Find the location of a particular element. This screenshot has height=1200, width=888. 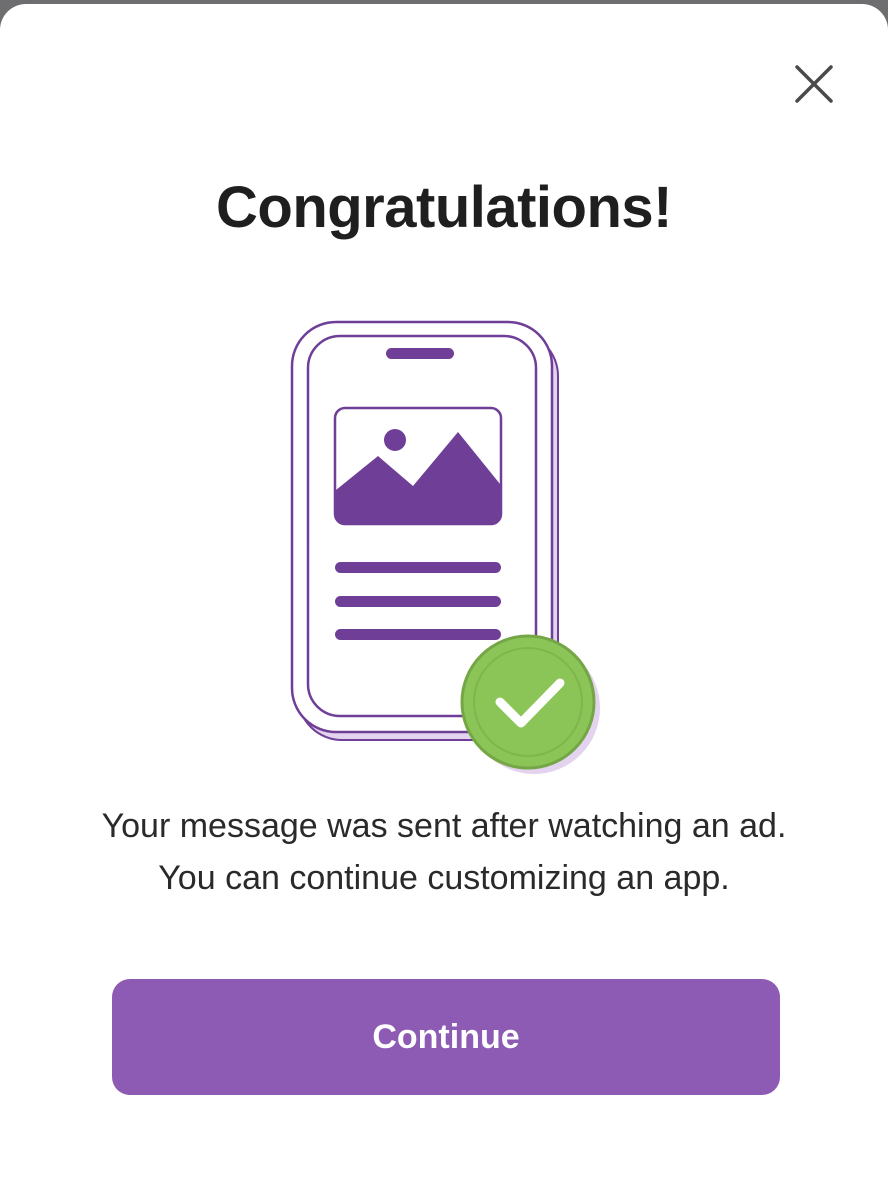

close-icon is located at coordinates (814, 84).